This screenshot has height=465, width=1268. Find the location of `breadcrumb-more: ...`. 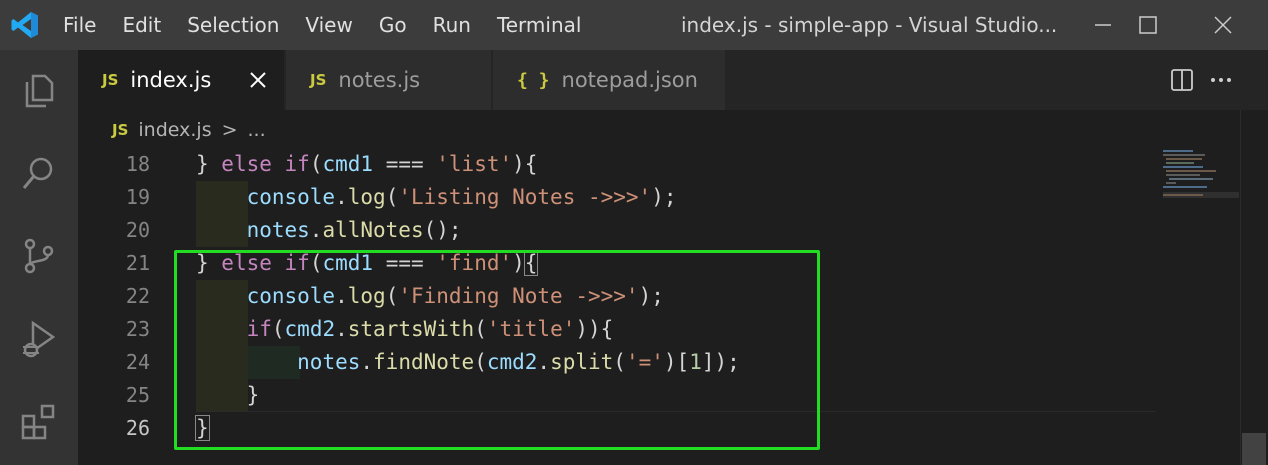

breadcrumb-more: ... is located at coordinates (257, 130).